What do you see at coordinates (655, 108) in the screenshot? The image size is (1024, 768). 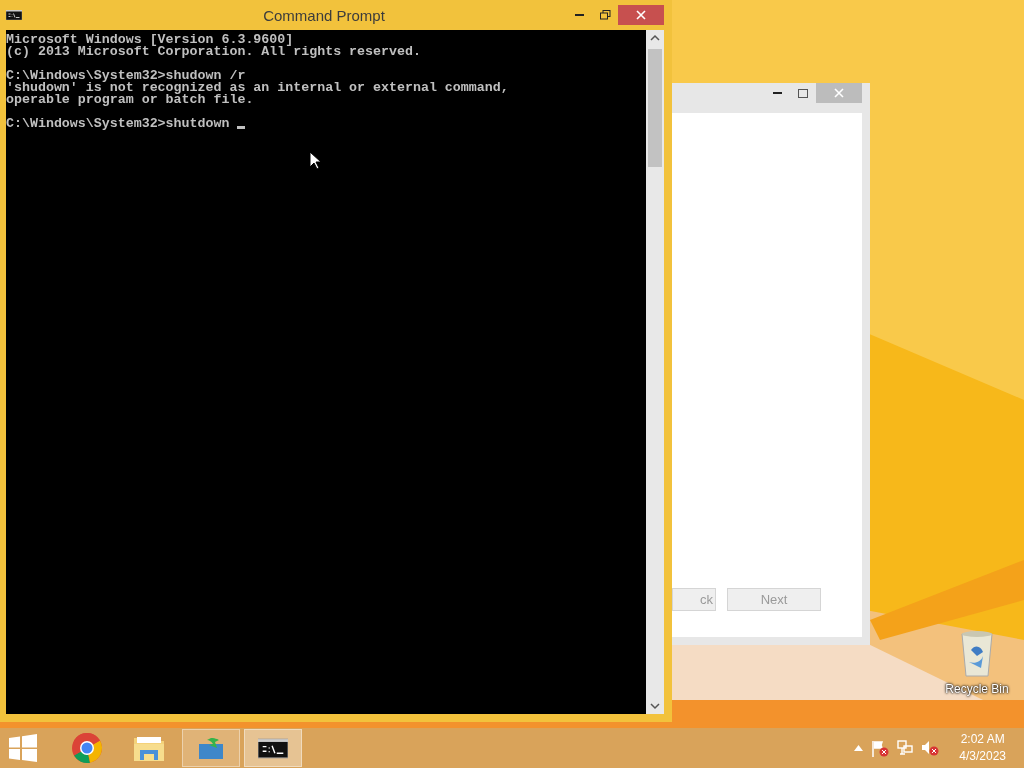 I see `scroll-thumb` at bounding box center [655, 108].